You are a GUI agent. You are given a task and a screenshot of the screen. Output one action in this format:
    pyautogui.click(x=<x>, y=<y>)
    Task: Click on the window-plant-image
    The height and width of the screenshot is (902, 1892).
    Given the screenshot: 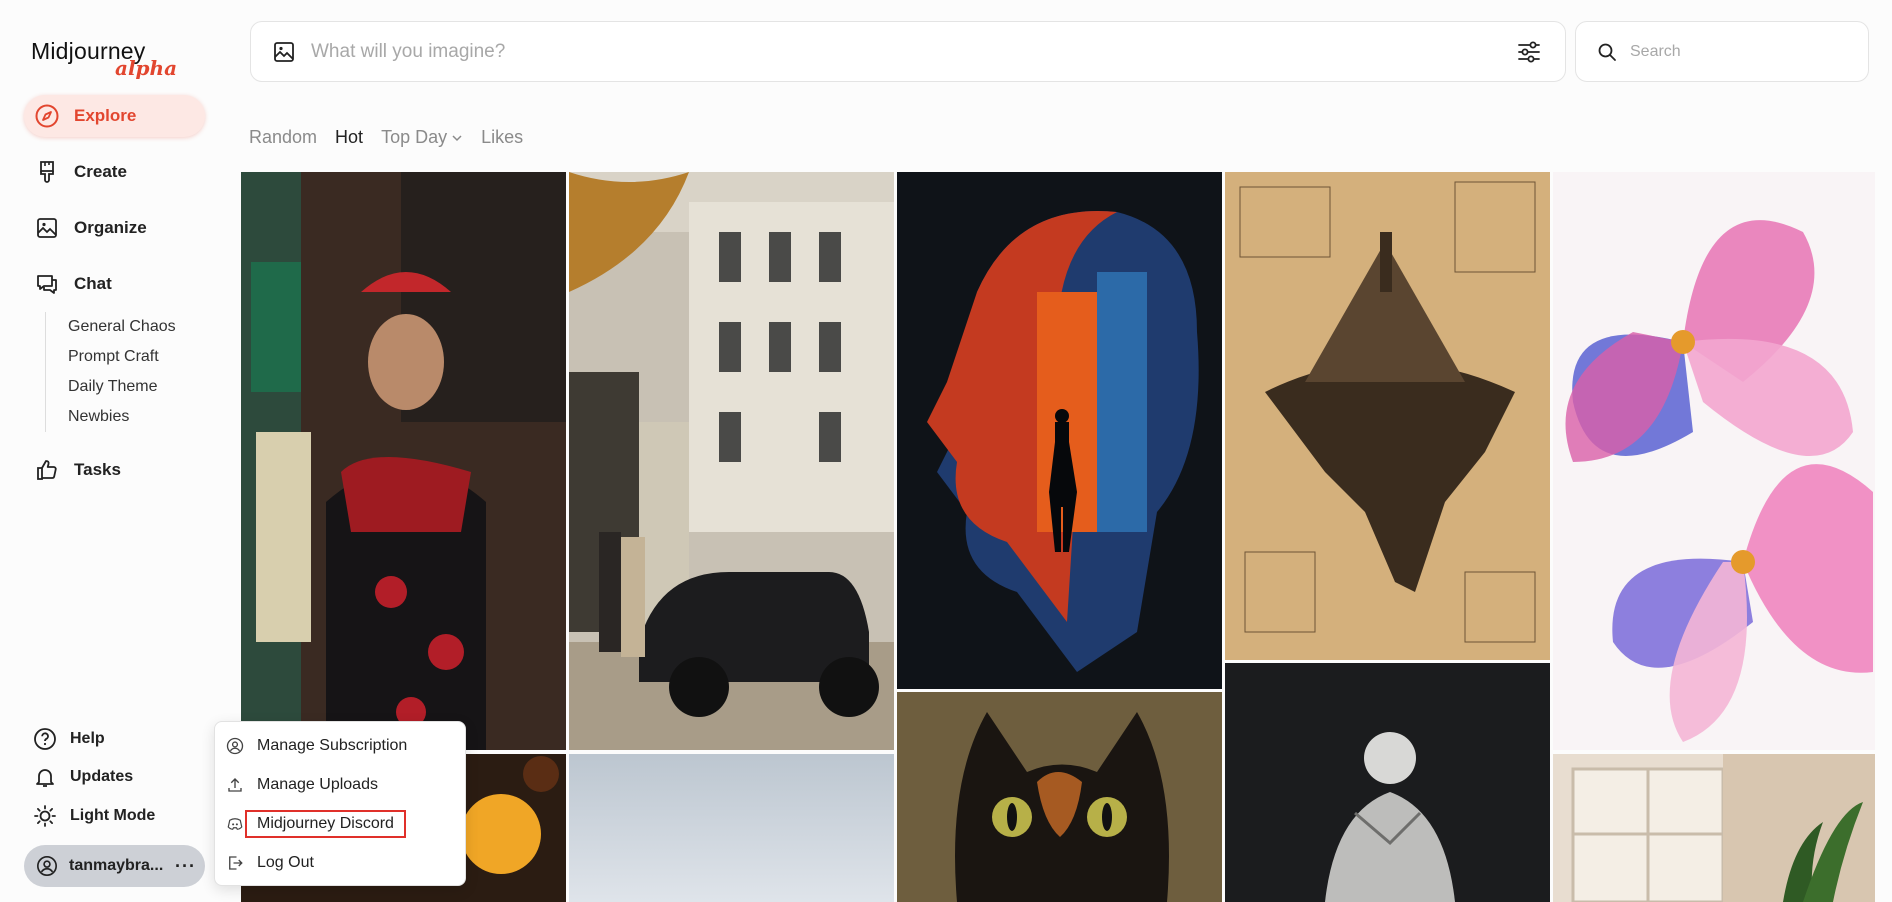 What is the action you would take?
    pyautogui.click(x=1714, y=828)
    